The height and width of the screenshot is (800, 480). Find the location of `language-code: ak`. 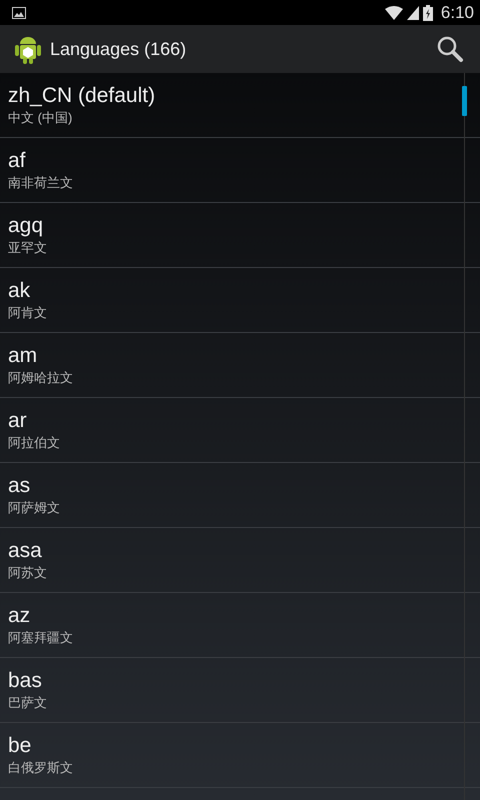

language-code: ak is located at coordinates (19, 291).